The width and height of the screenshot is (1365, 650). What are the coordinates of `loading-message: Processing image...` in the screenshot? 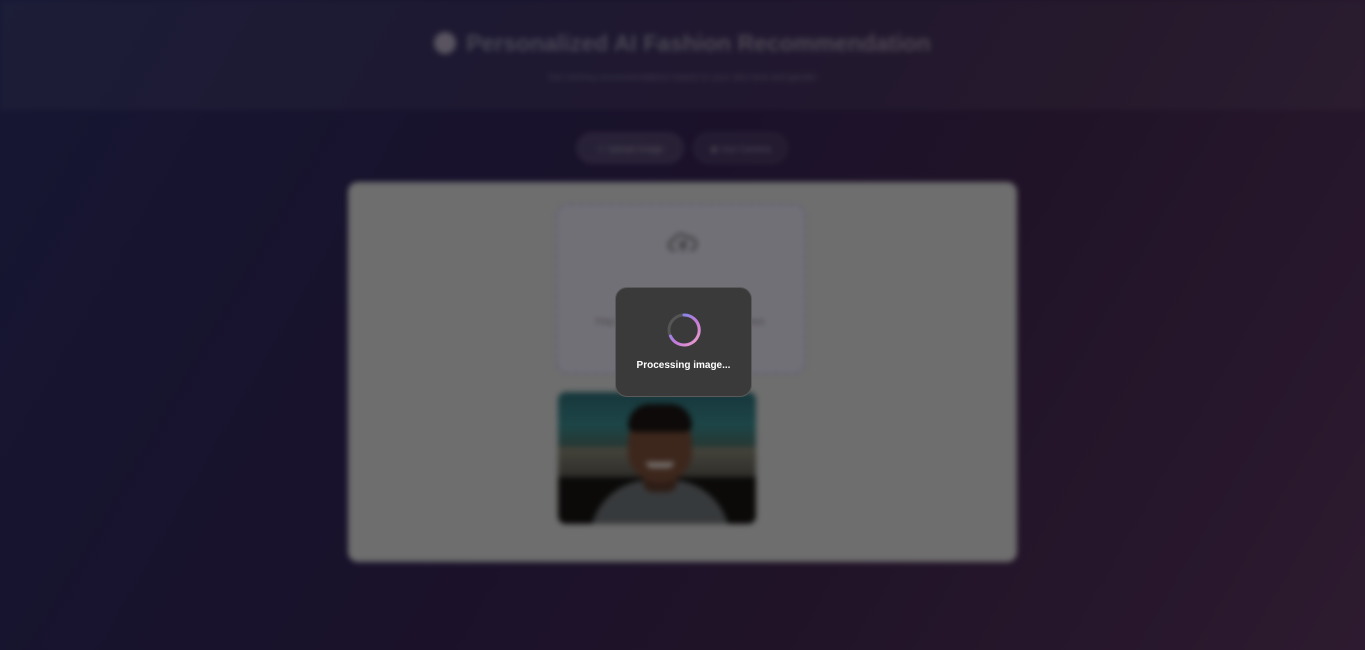 It's located at (683, 365).